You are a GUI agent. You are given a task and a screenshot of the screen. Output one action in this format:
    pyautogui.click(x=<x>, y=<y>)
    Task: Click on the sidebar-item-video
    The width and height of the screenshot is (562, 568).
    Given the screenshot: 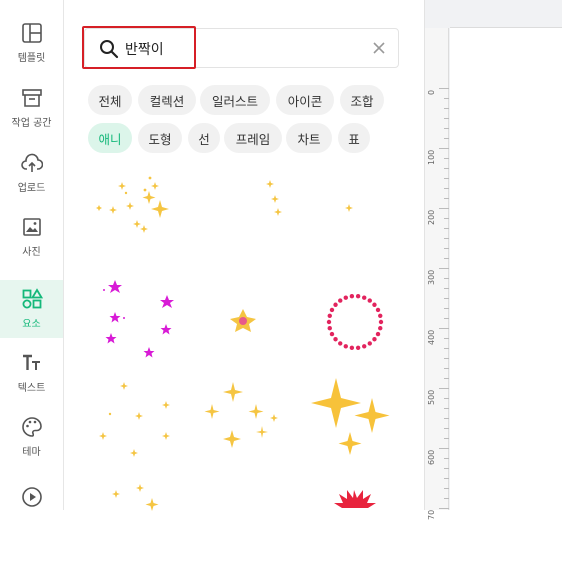 What is the action you would take?
    pyautogui.click(x=31, y=499)
    